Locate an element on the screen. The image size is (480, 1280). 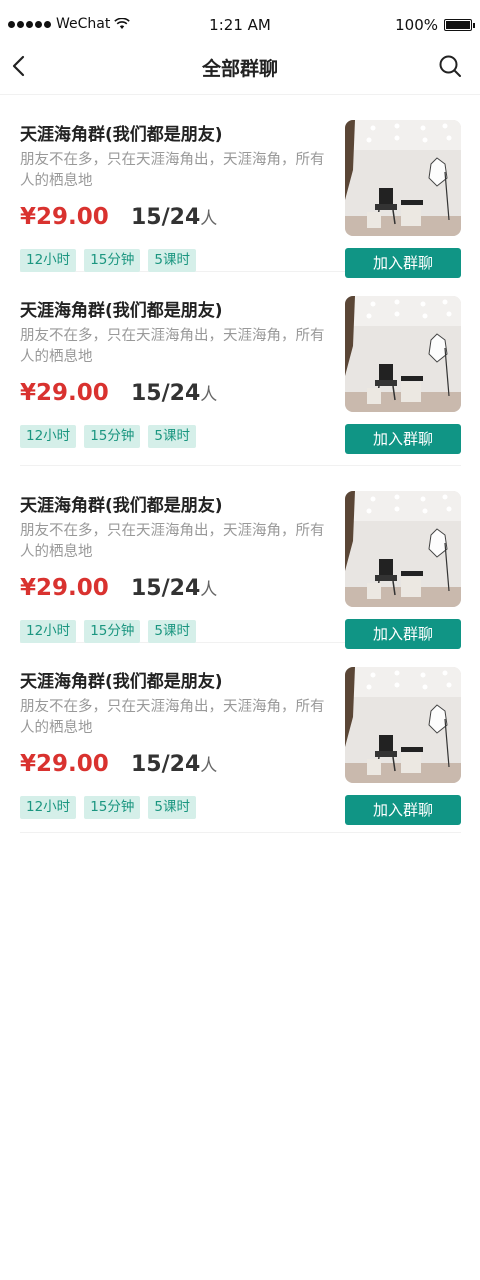
page-title: 全部群聊 is located at coordinates (239, 69).